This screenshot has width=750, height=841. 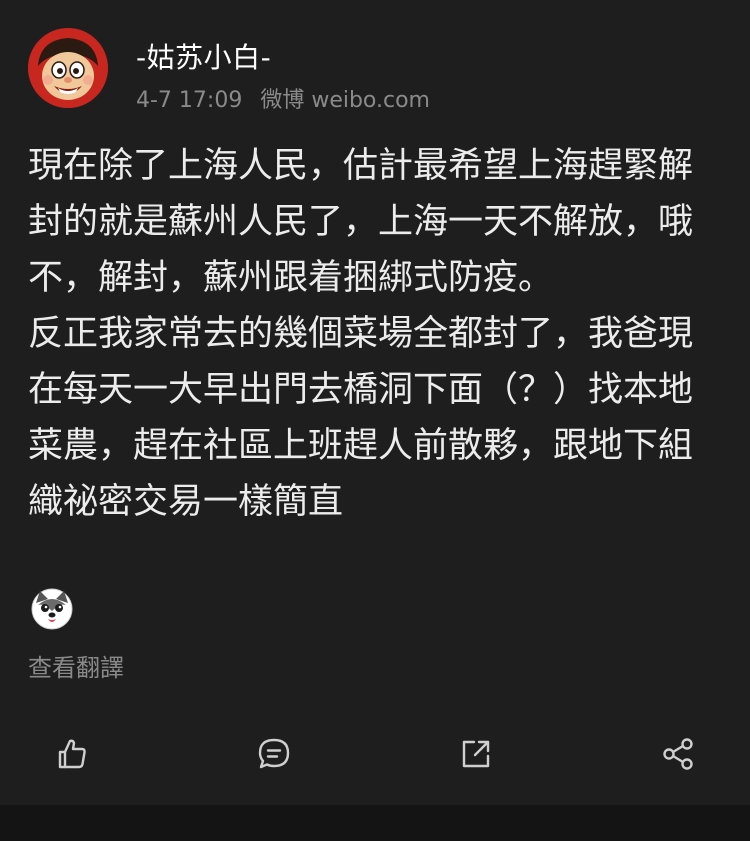 I want to click on thumbs-up-icon, so click(x=72, y=754).